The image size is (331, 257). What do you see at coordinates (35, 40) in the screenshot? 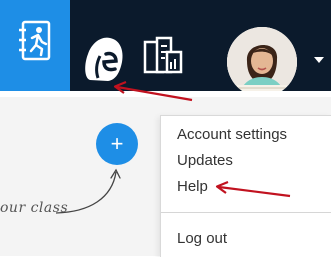
I see `class-dashboard-icon` at bounding box center [35, 40].